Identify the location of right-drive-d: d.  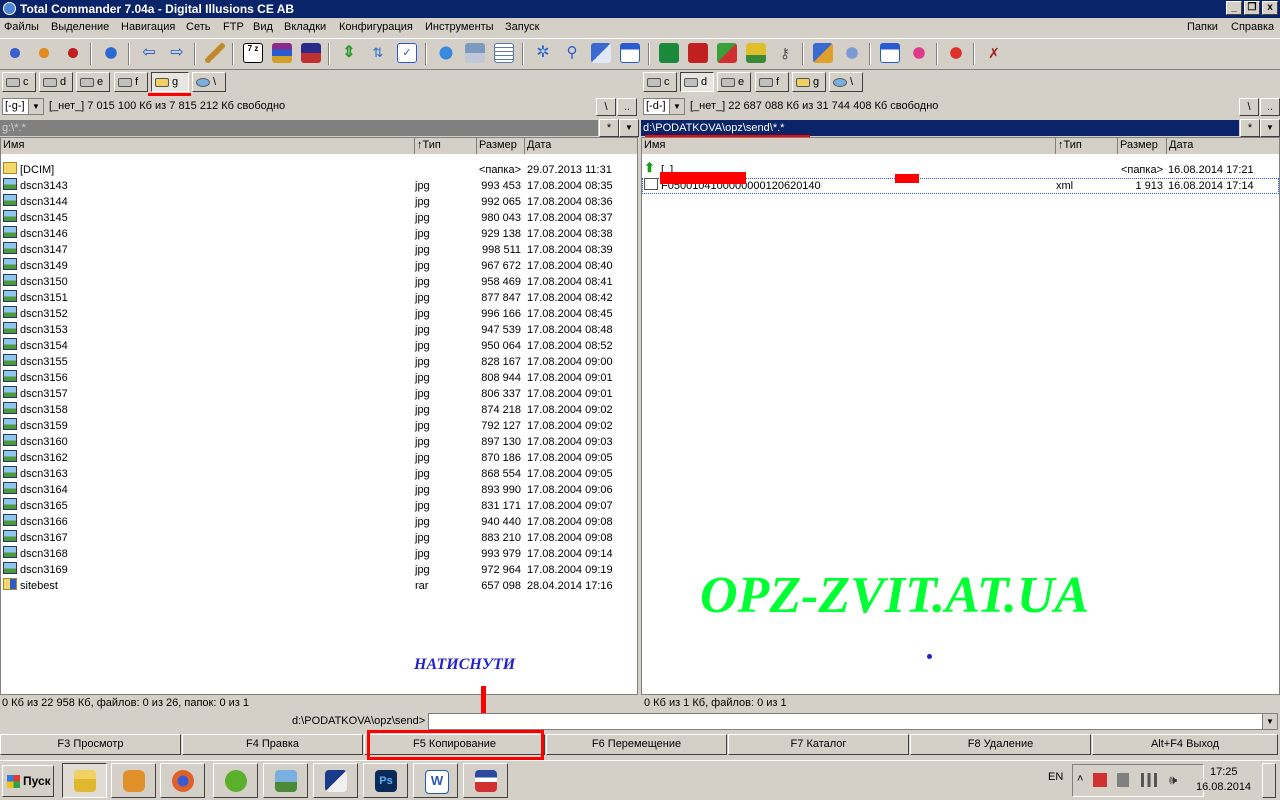
(697, 82).